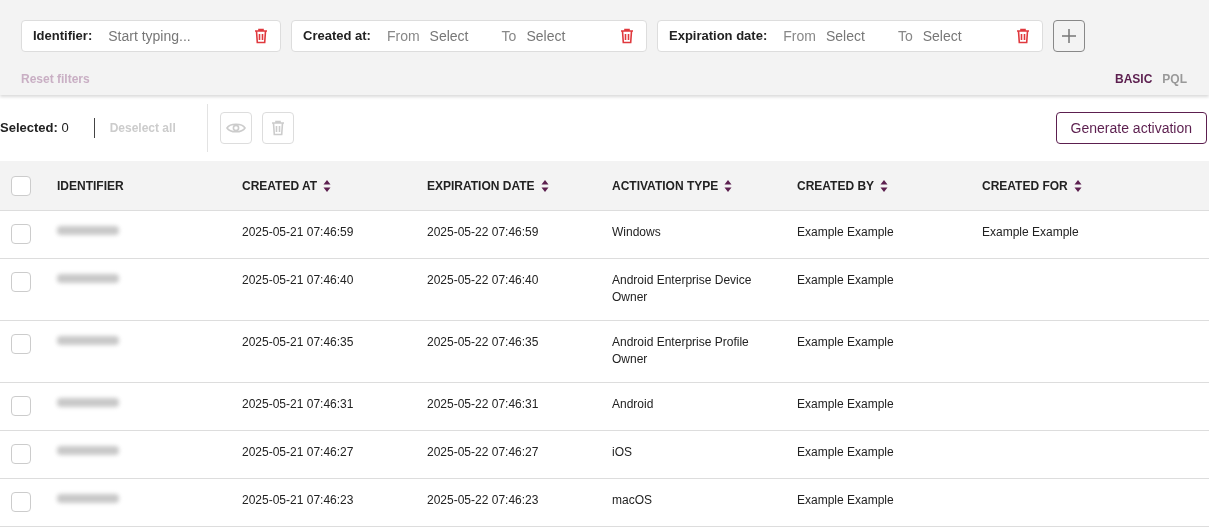 The width and height of the screenshot is (1209, 531). What do you see at coordinates (718, 36) in the screenshot?
I see `filter-label: Expiration date:` at bounding box center [718, 36].